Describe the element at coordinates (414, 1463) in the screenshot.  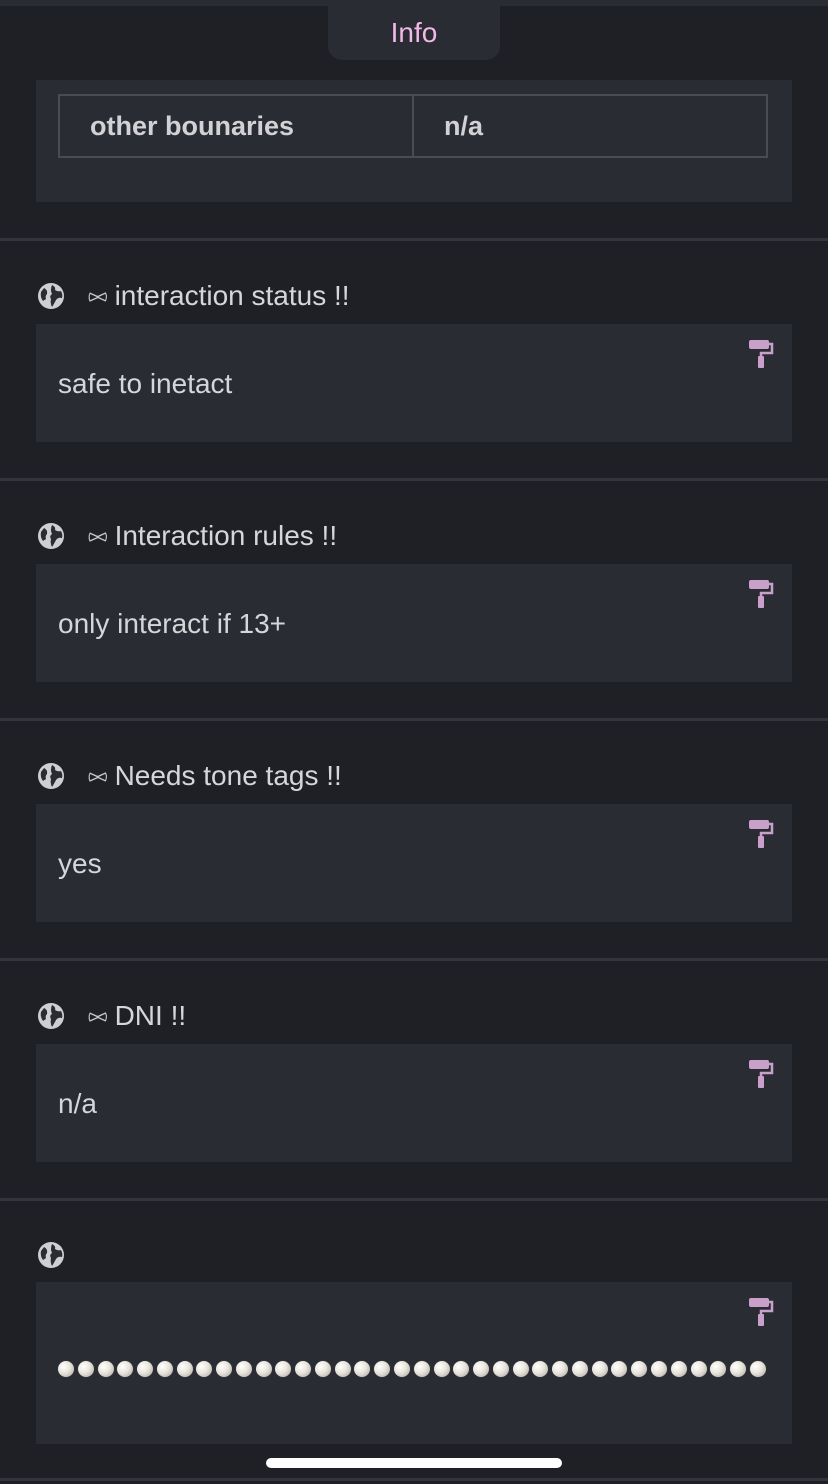
I see `home-indicator` at that location.